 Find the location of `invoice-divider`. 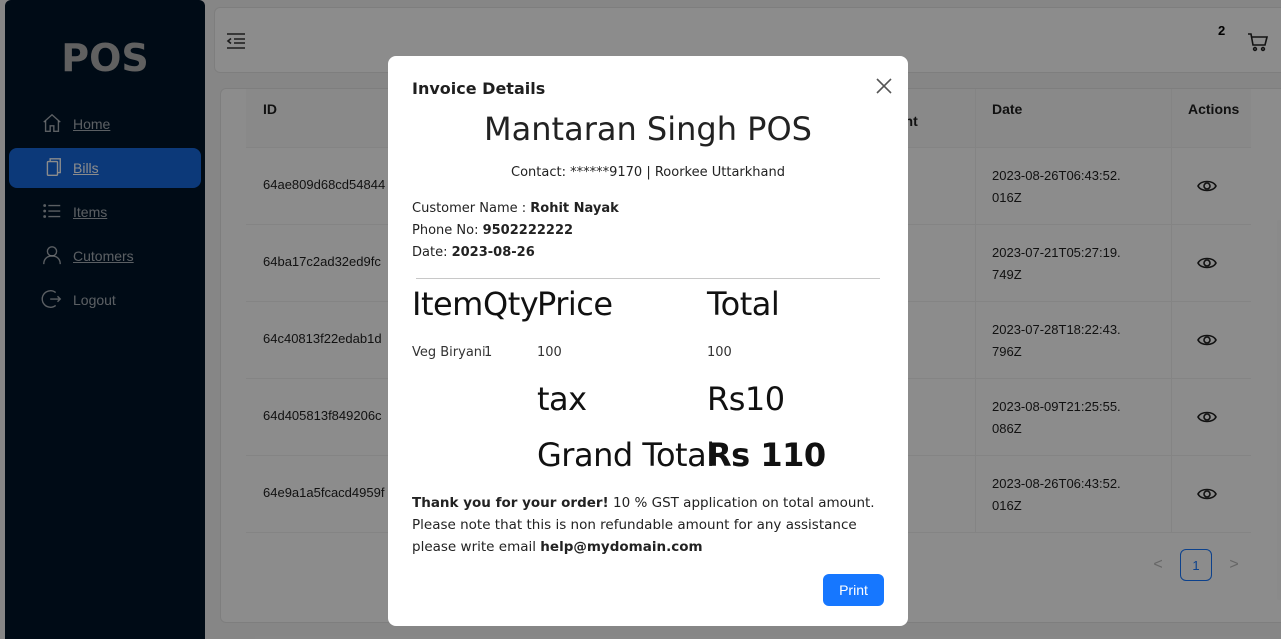

invoice-divider is located at coordinates (648, 278).